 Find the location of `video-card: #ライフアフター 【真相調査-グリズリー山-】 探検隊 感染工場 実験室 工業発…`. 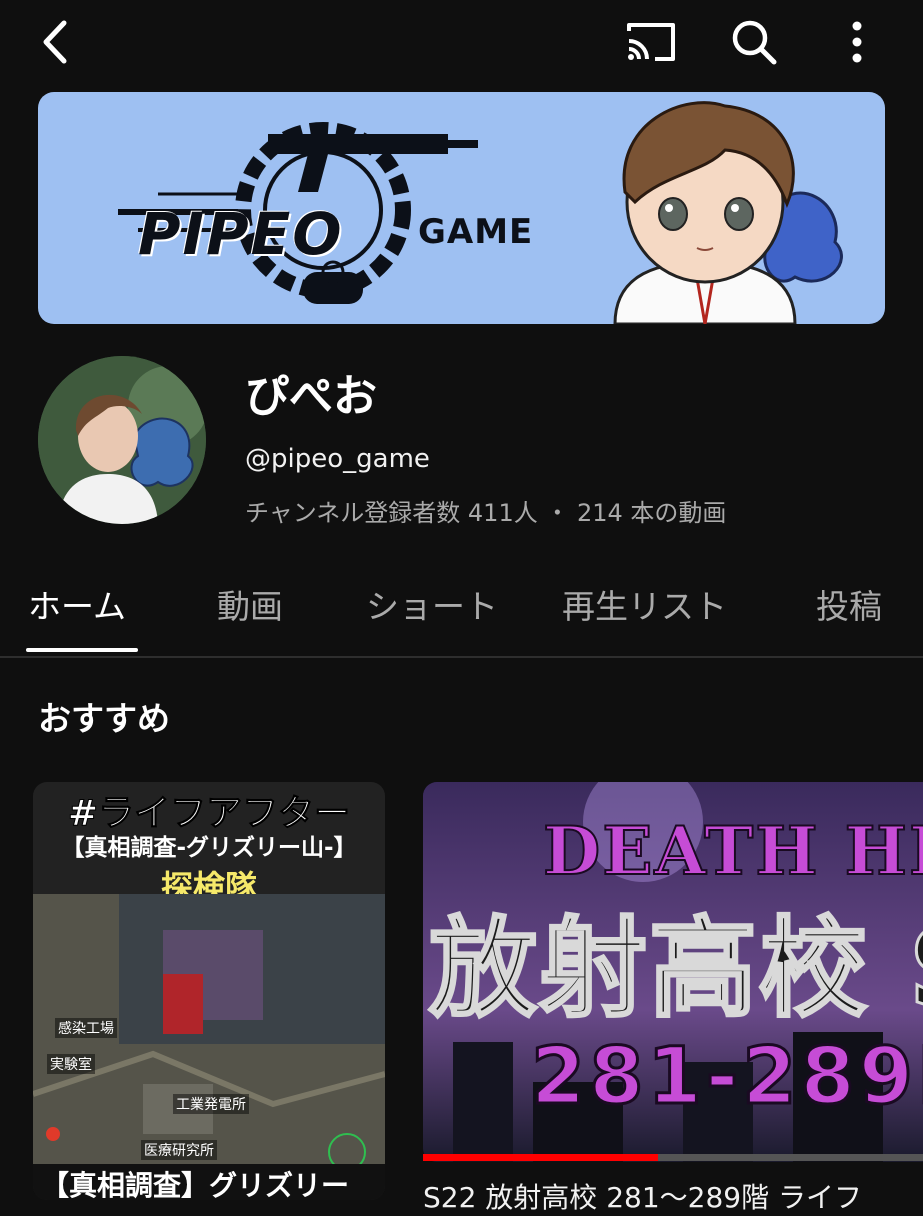

video-card: #ライフアフター 【真相調査-グリズリー山-】 探検隊 感染工場 実験室 工業発… is located at coordinates (209, 991).